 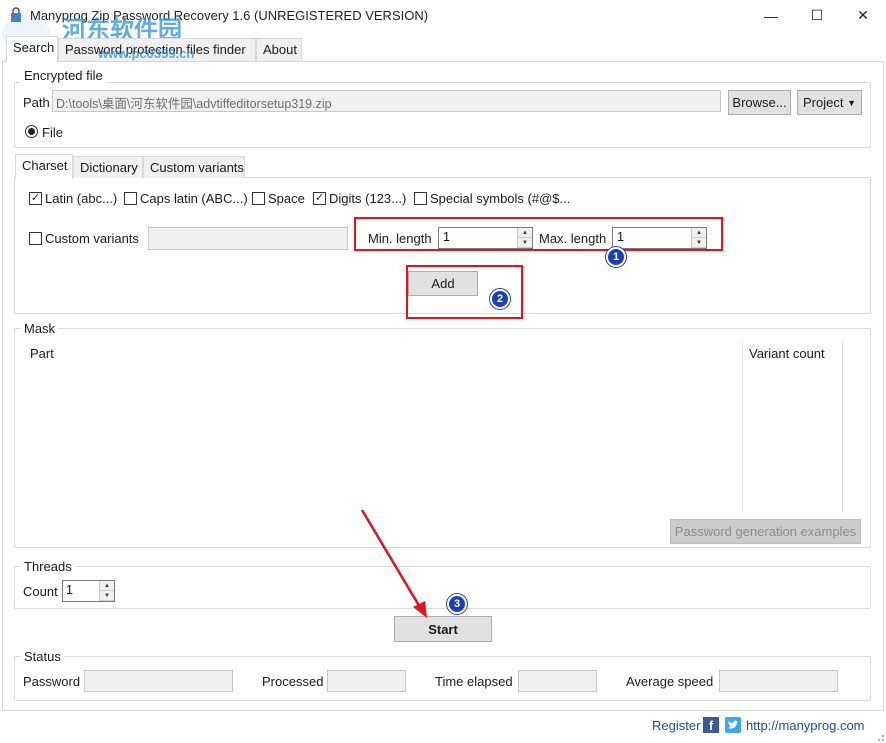 I want to click on caps-latin-label: Caps latin (ABC...), so click(x=194, y=198).